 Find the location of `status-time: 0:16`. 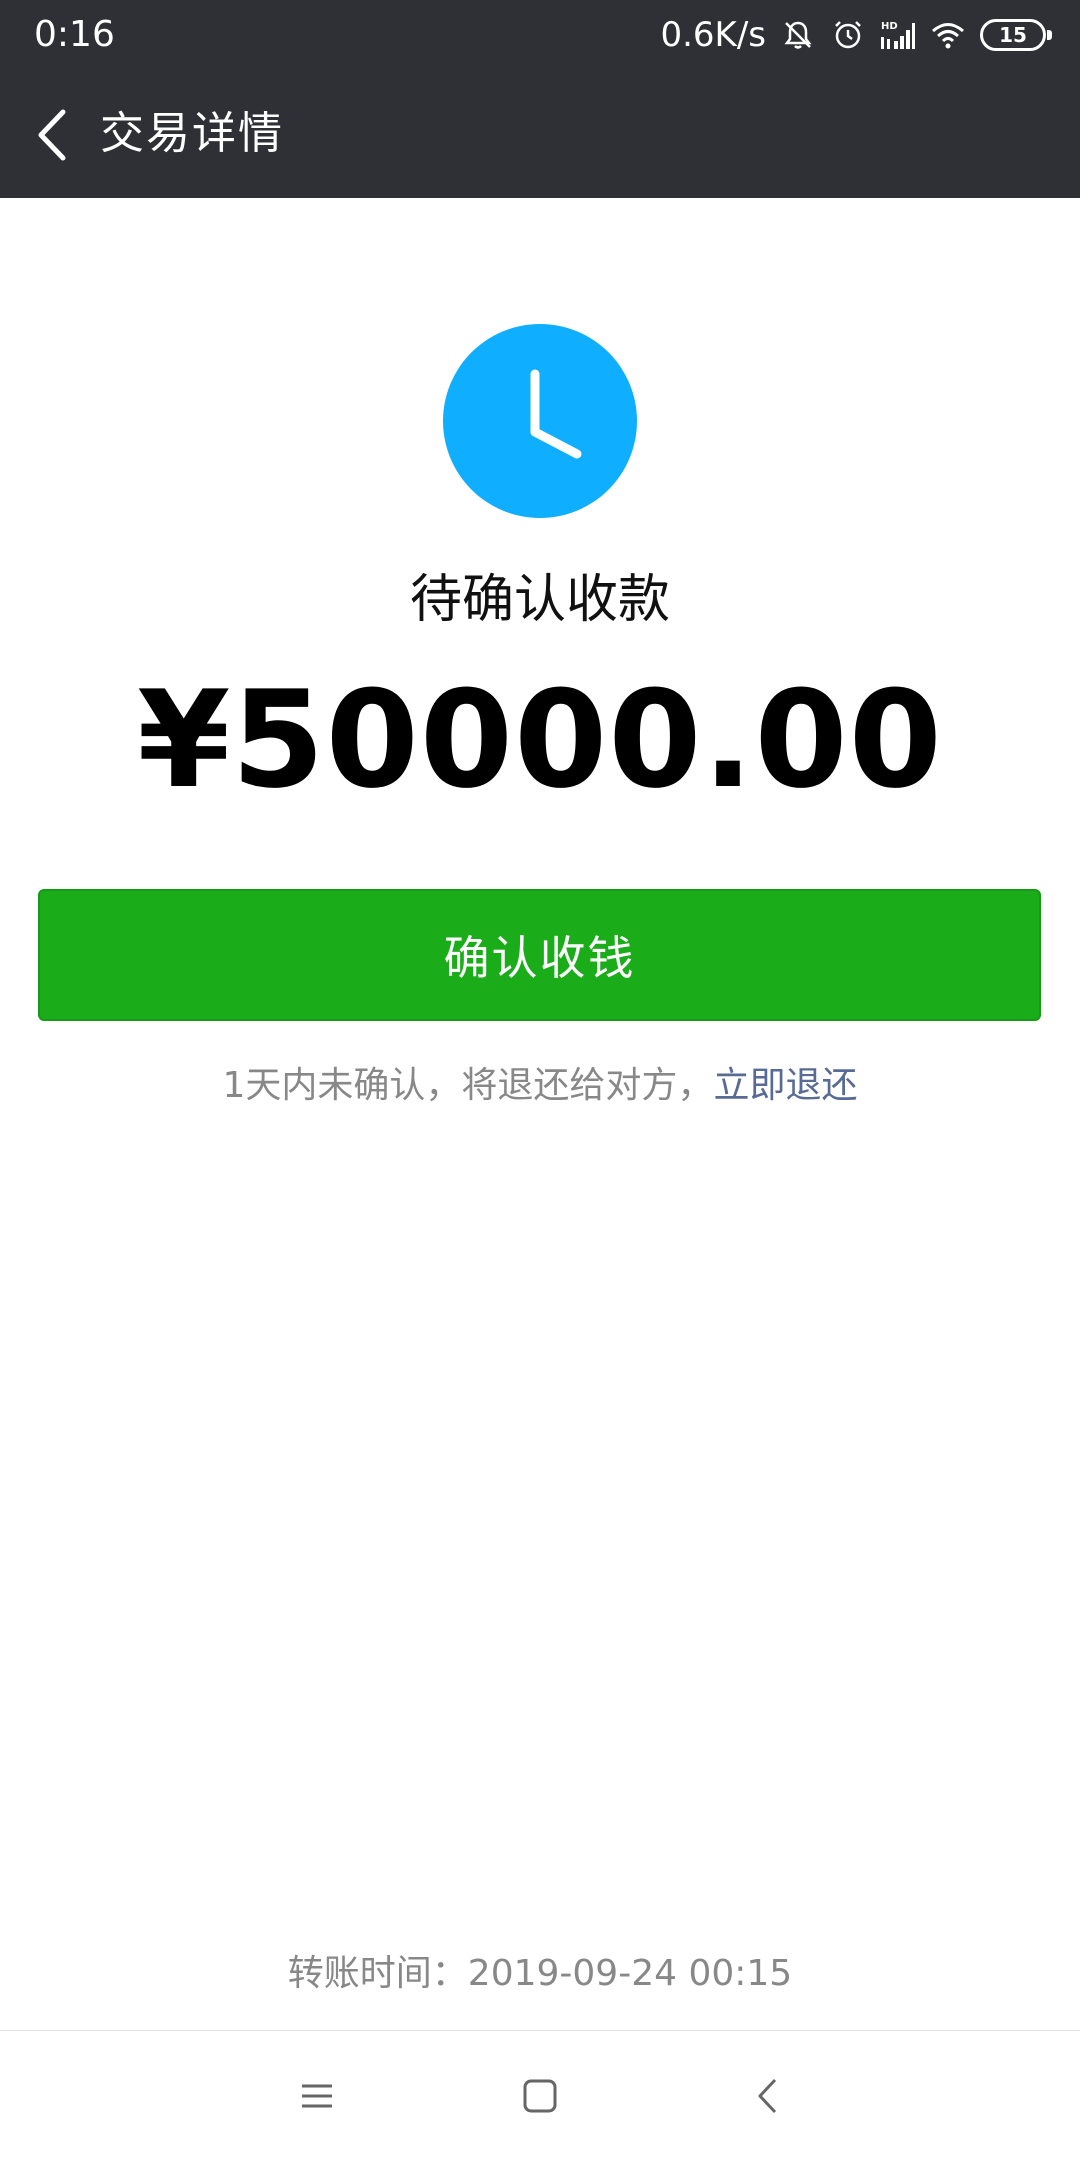

status-time: 0:16 is located at coordinates (74, 34).